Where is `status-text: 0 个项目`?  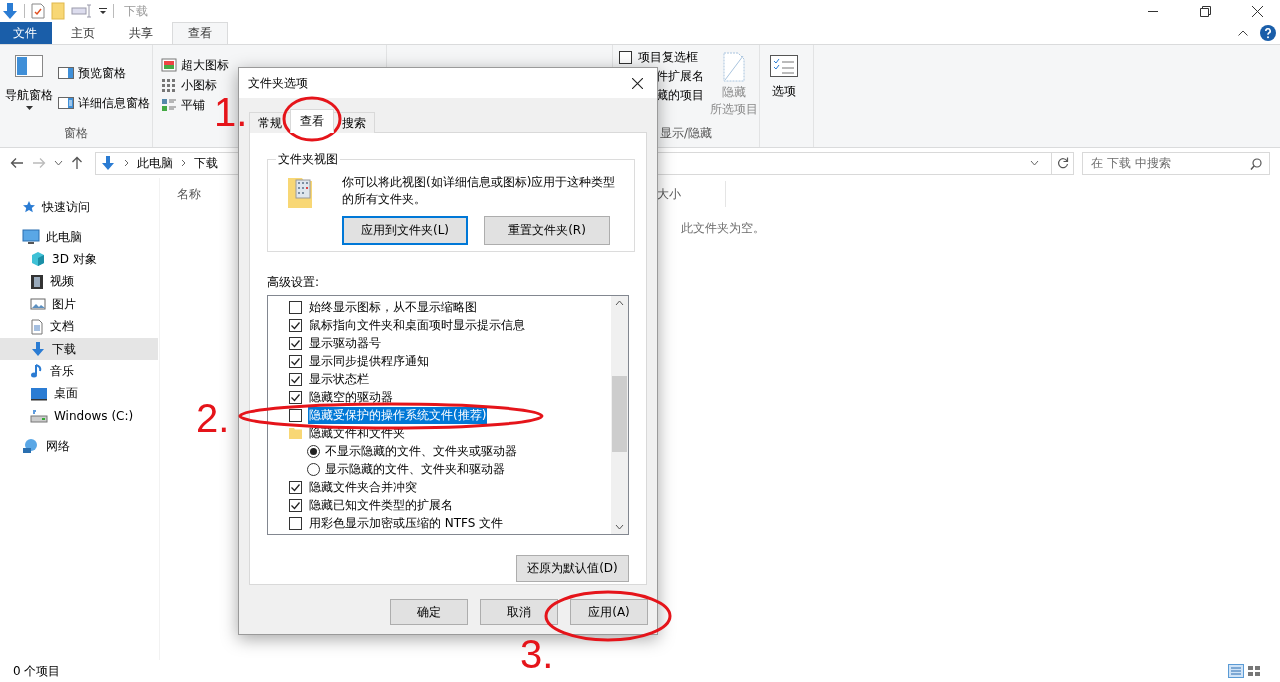
status-text: 0 个项目 is located at coordinates (37, 671).